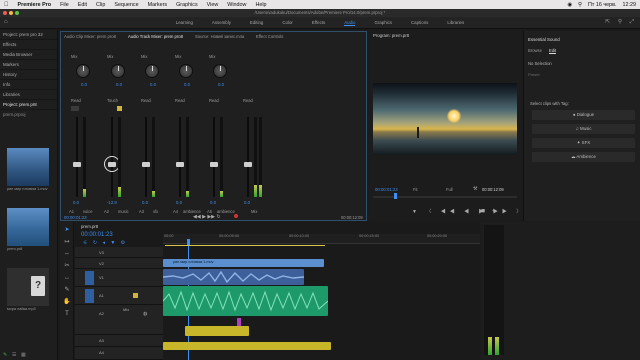  Describe the element at coordinates (100, 5) in the screenshot. I see `menu-clip: Clip` at that location.